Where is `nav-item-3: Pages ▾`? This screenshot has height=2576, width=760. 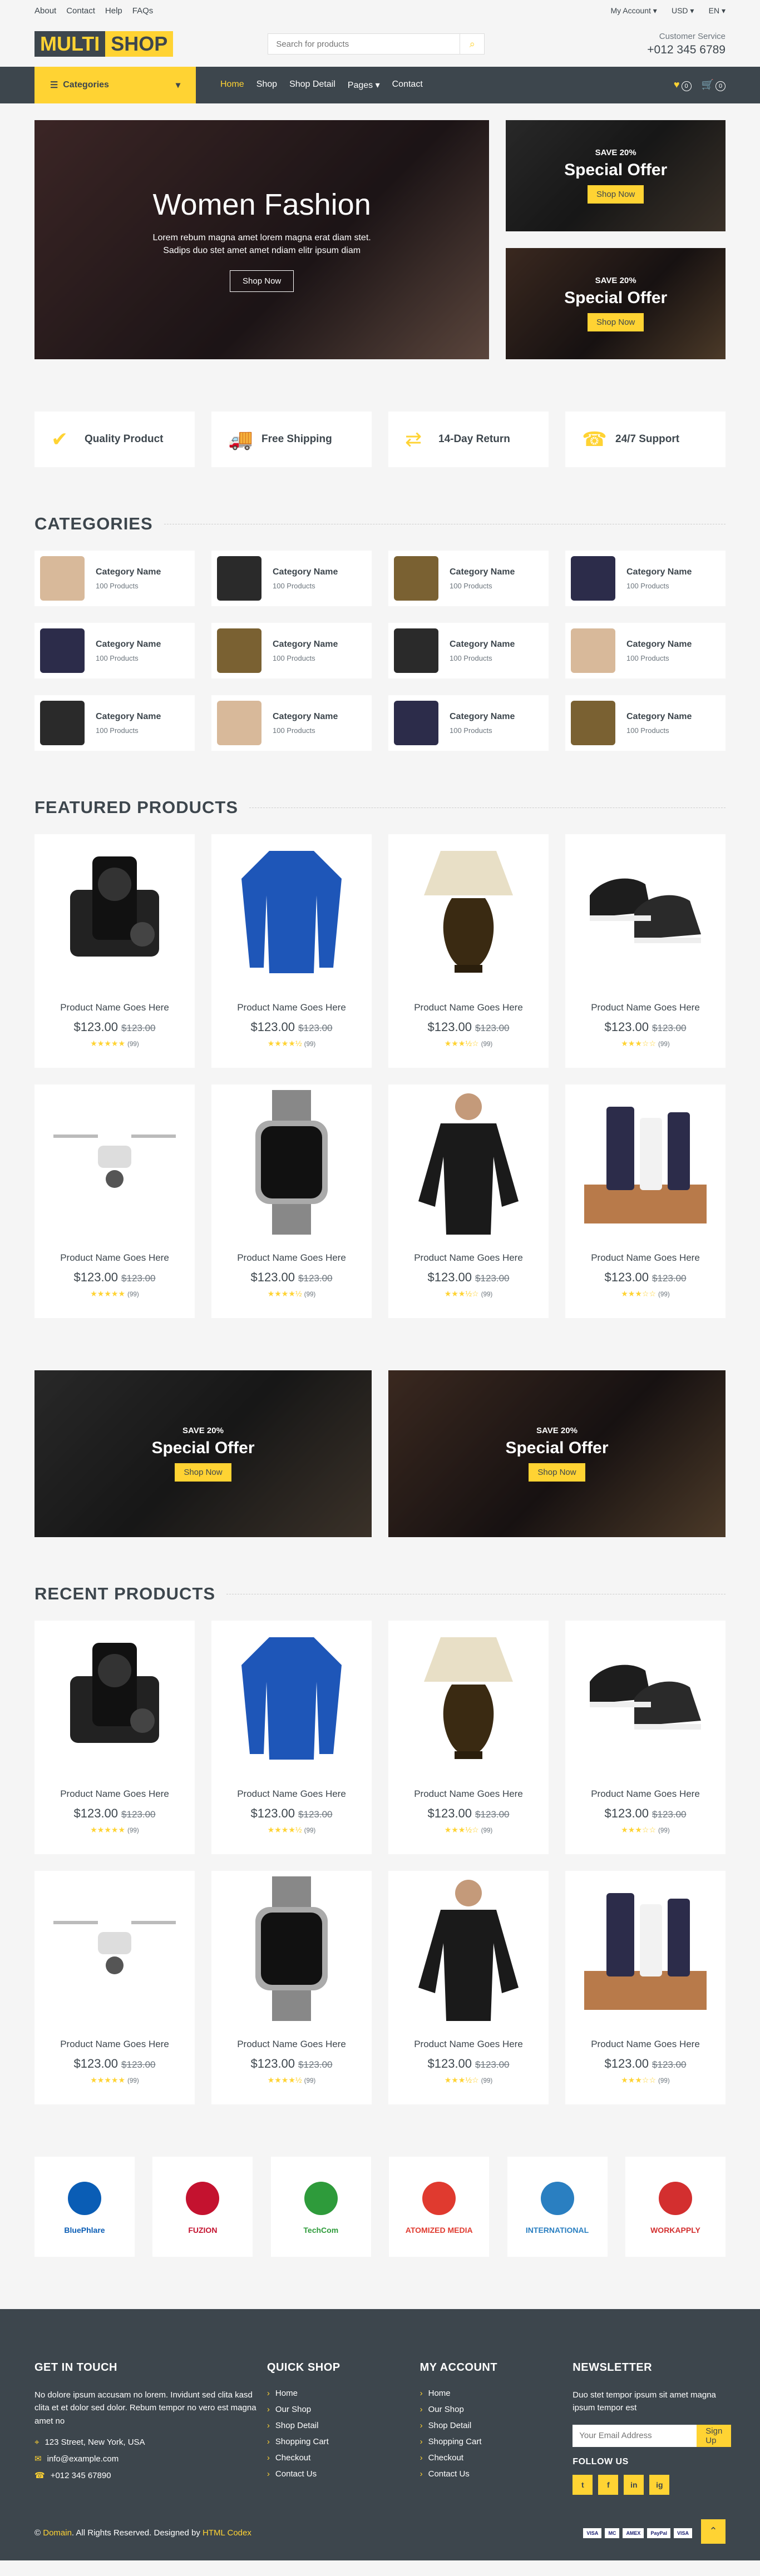
nav-item-3: Pages ▾ is located at coordinates (364, 86).